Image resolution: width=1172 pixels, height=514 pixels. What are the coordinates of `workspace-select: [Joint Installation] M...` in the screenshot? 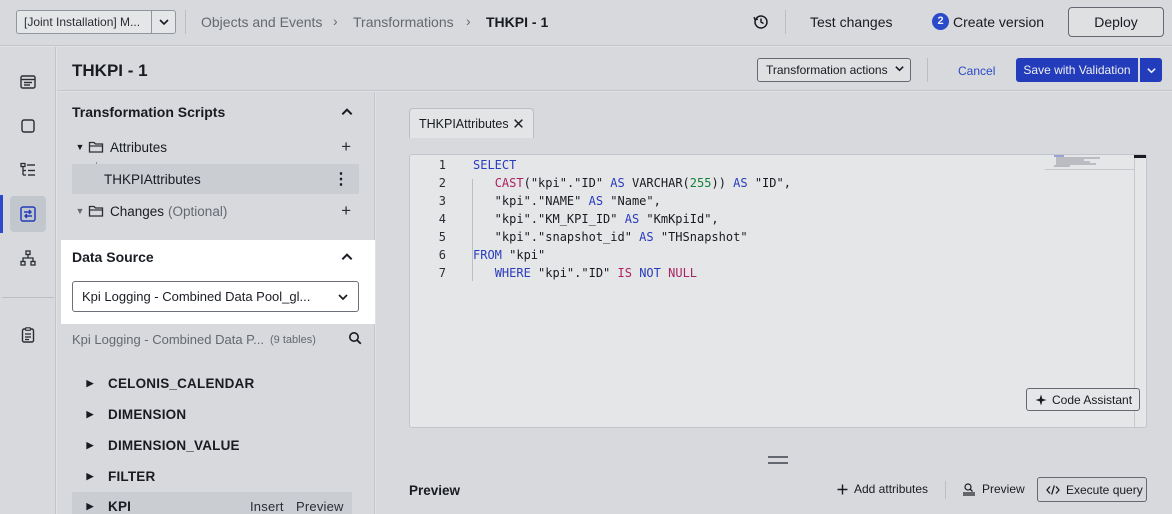 It's located at (96, 22).